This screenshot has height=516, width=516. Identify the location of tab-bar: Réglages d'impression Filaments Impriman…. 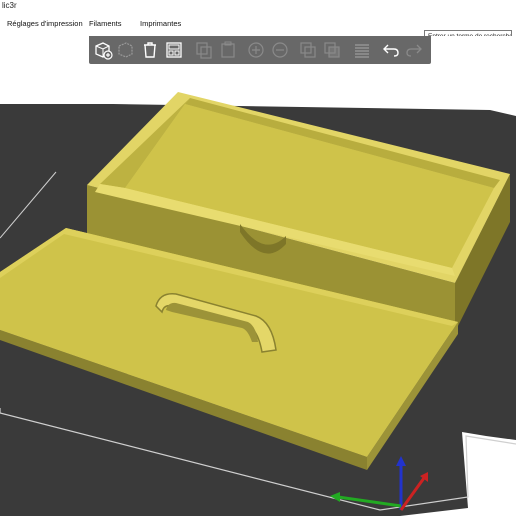
(258, 28).